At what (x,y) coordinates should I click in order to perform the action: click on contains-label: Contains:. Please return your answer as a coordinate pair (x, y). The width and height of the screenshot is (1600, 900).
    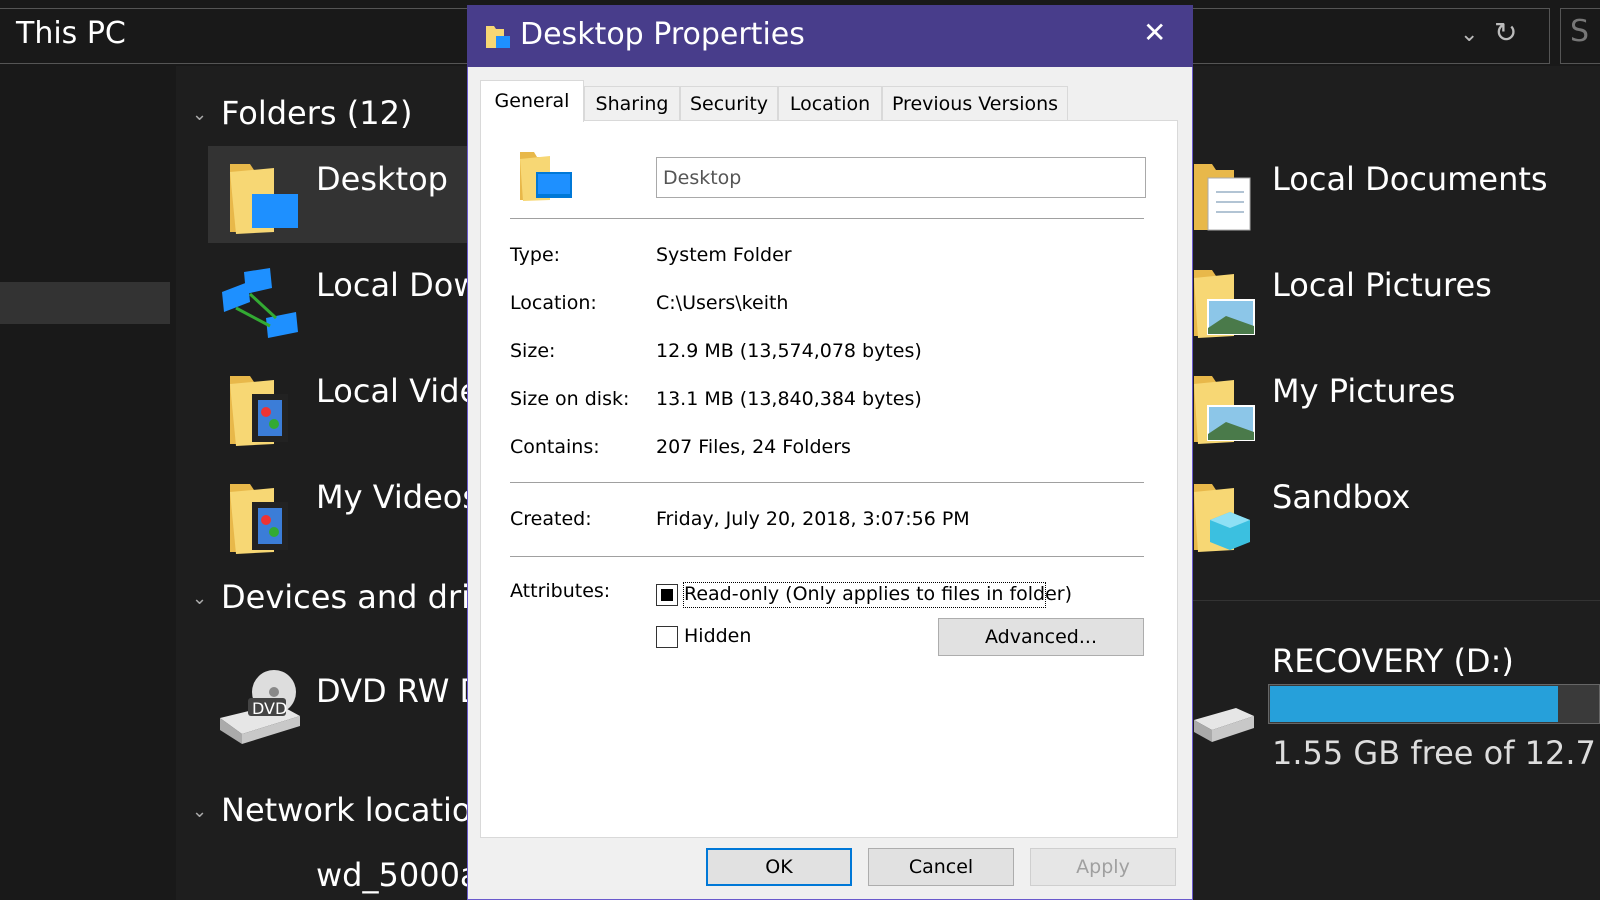
    Looking at the image, I should click on (555, 447).